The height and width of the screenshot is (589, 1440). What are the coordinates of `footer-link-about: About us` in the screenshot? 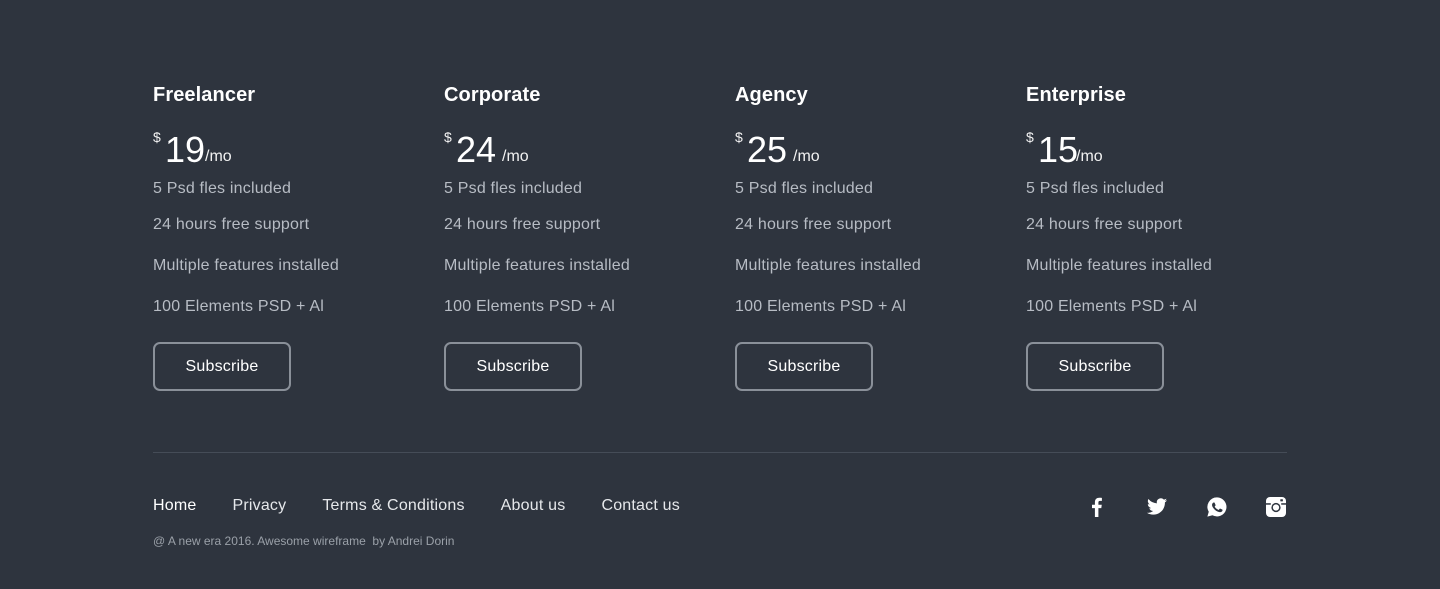 It's located at (533, 506).